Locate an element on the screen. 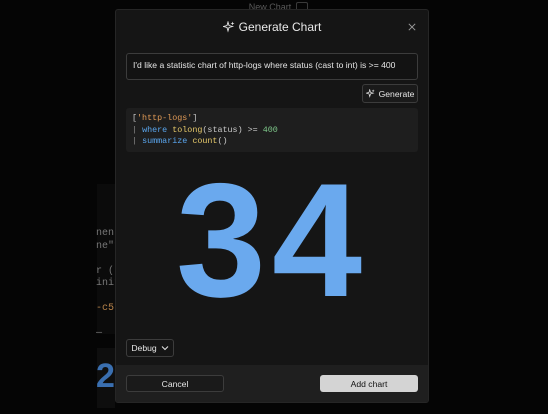  add-chart-button: Add chart is located at coordinates (369, 383).